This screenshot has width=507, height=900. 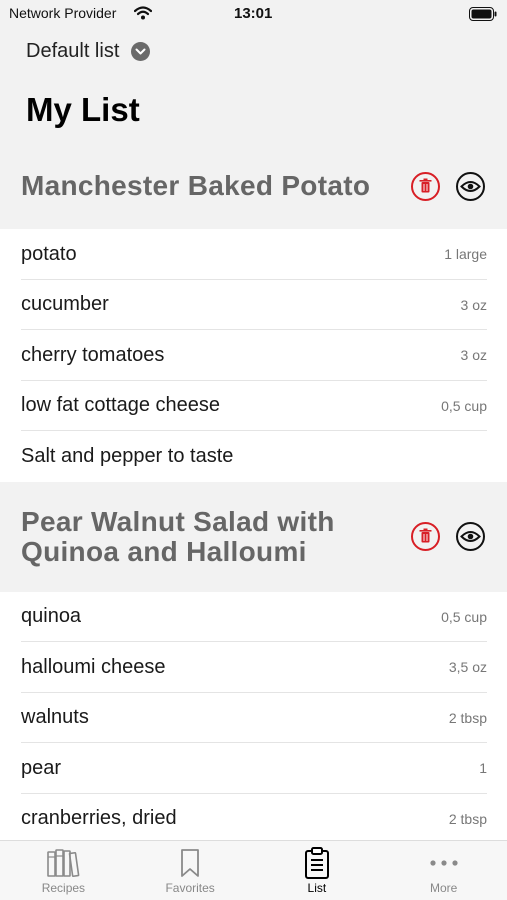 I want to click on recipe-title: Manchester Baked Potato, so click(x=196, y=185).